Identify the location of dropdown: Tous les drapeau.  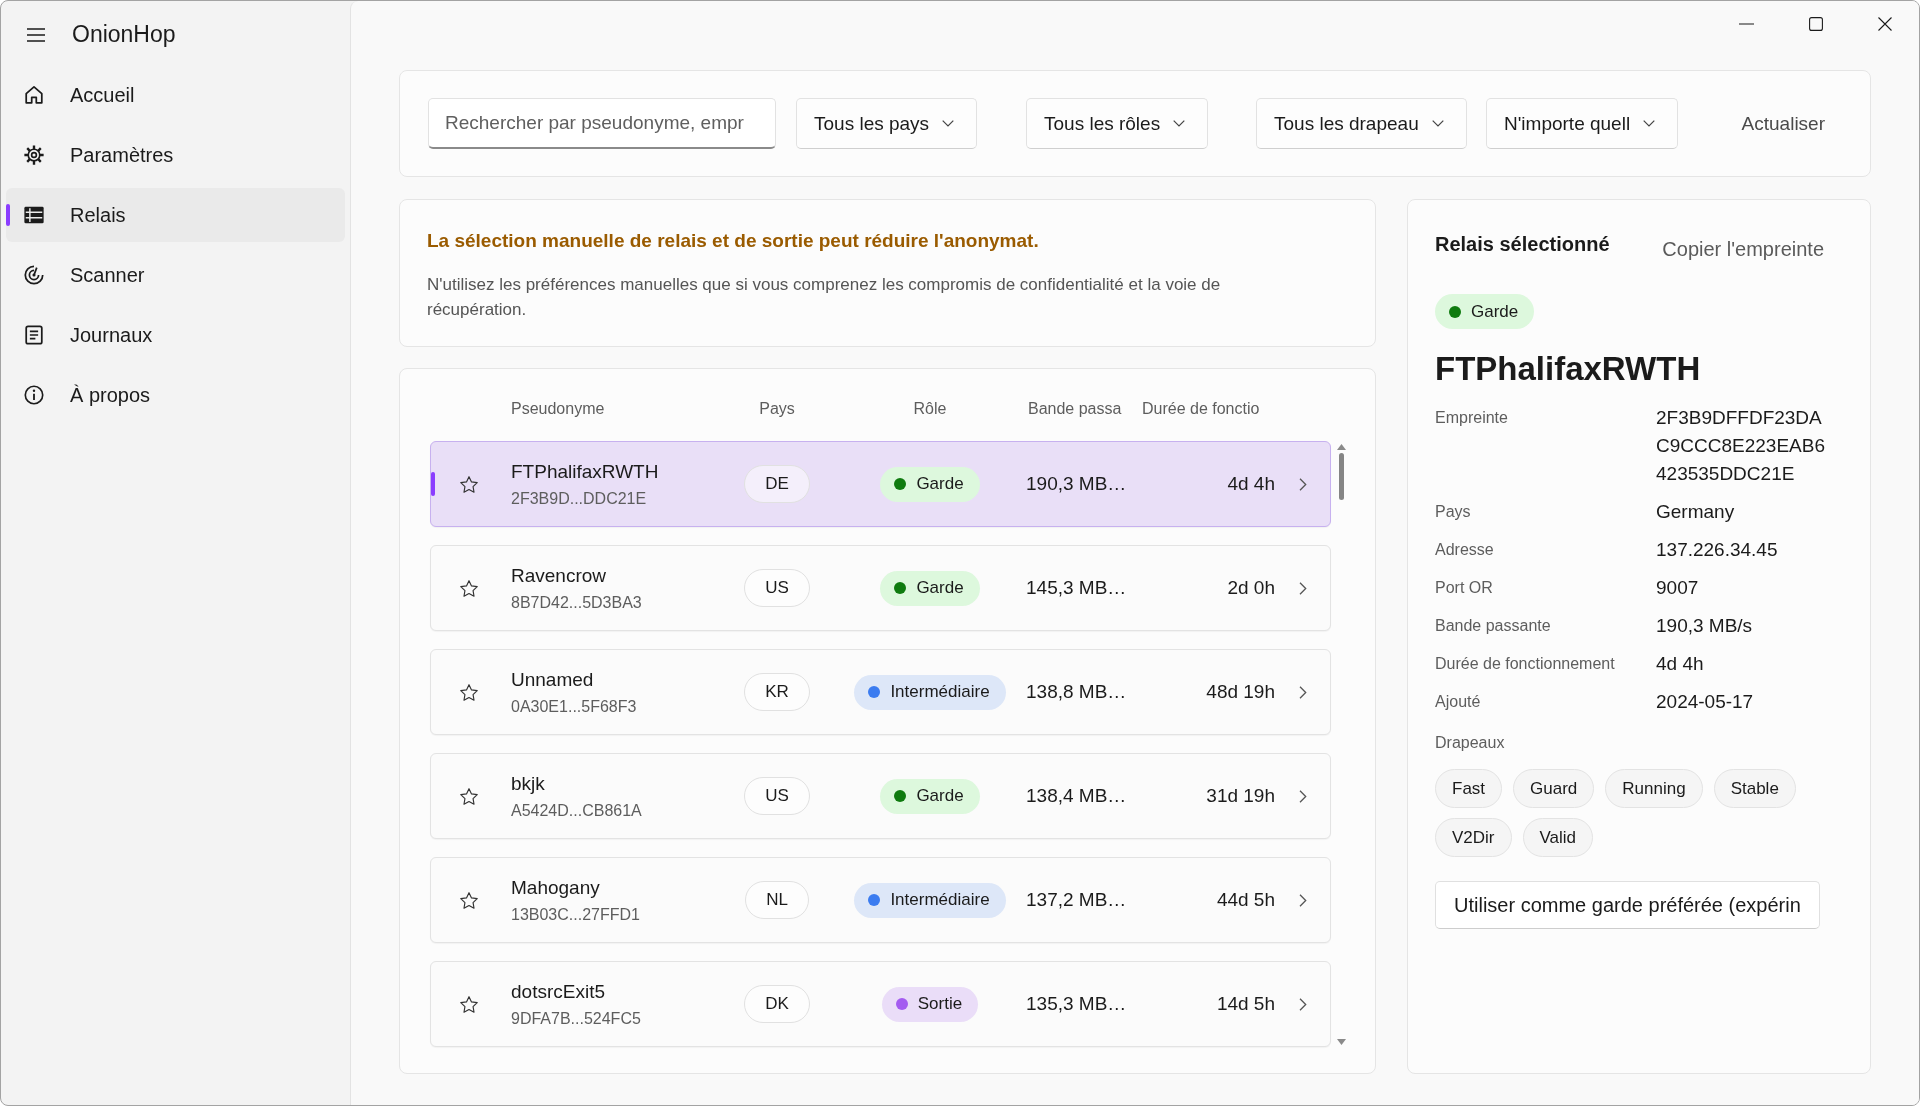
(1361, 123).